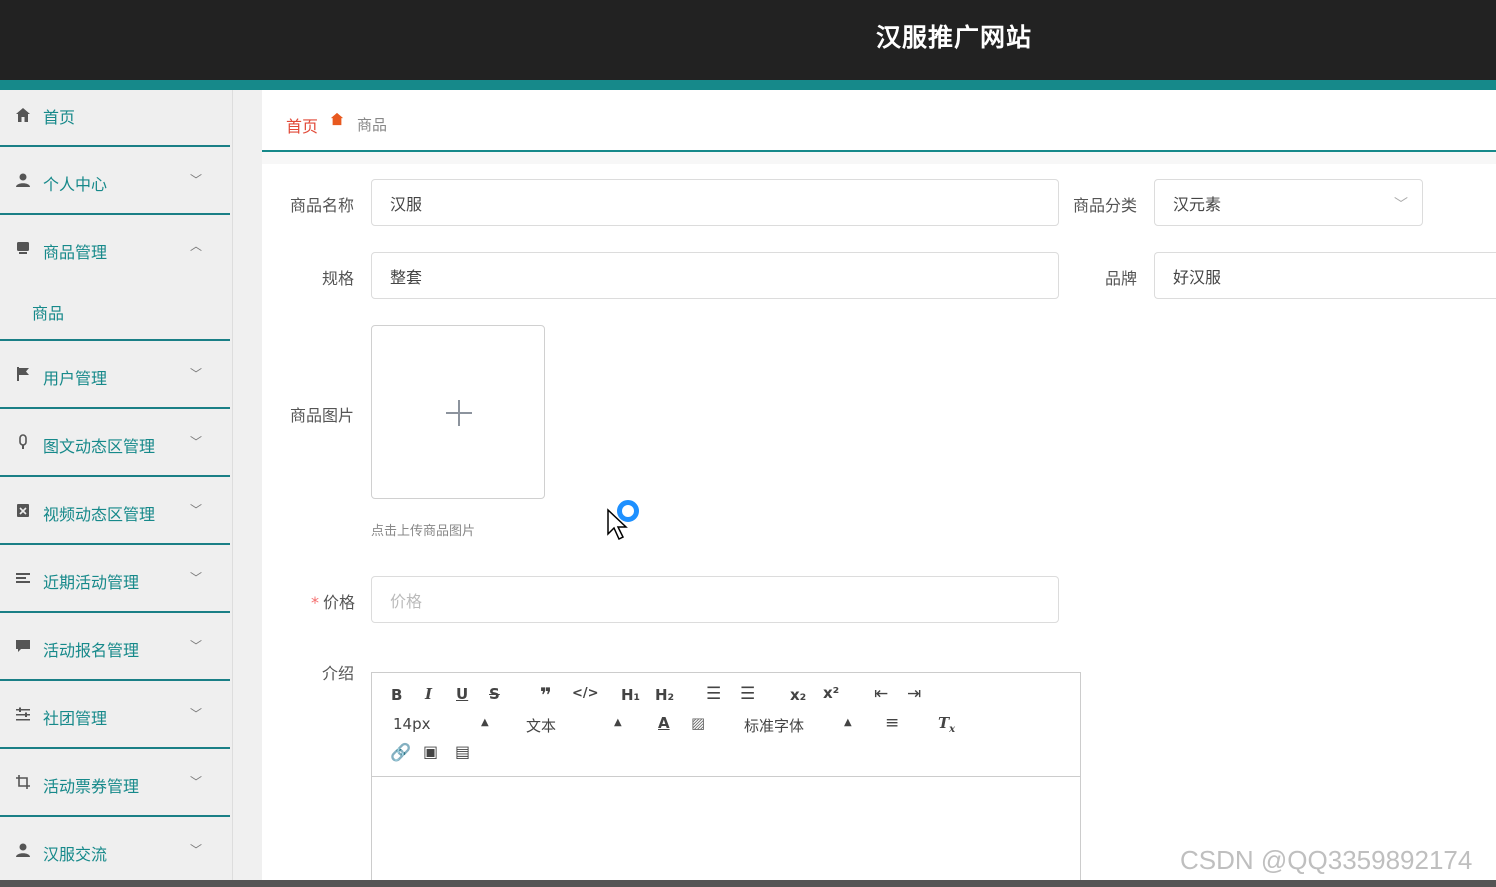  Describe the element at coordinates (75, 718) in the screenshot. I see `sidebar-item-label: 社团管理` at that location.